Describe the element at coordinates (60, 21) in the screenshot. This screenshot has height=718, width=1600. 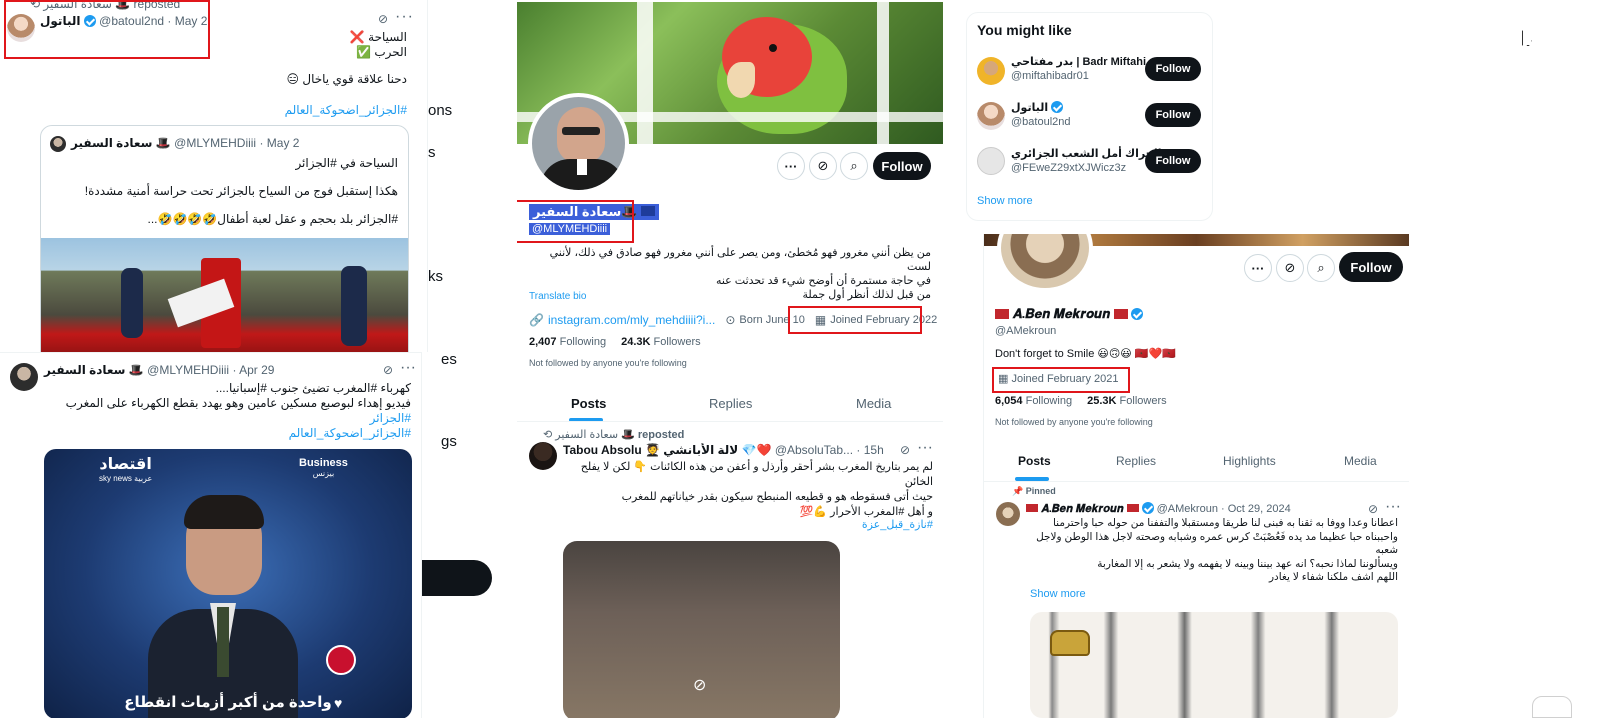
I see `author-name: الباتول` at that location.